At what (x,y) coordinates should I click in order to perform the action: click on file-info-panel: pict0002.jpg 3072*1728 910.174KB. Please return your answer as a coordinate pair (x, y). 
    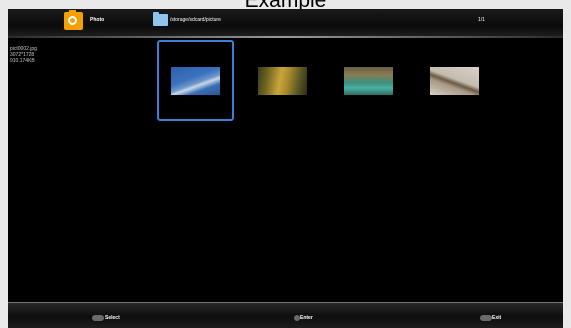
    Looking at the image, I should click on (23, 55).